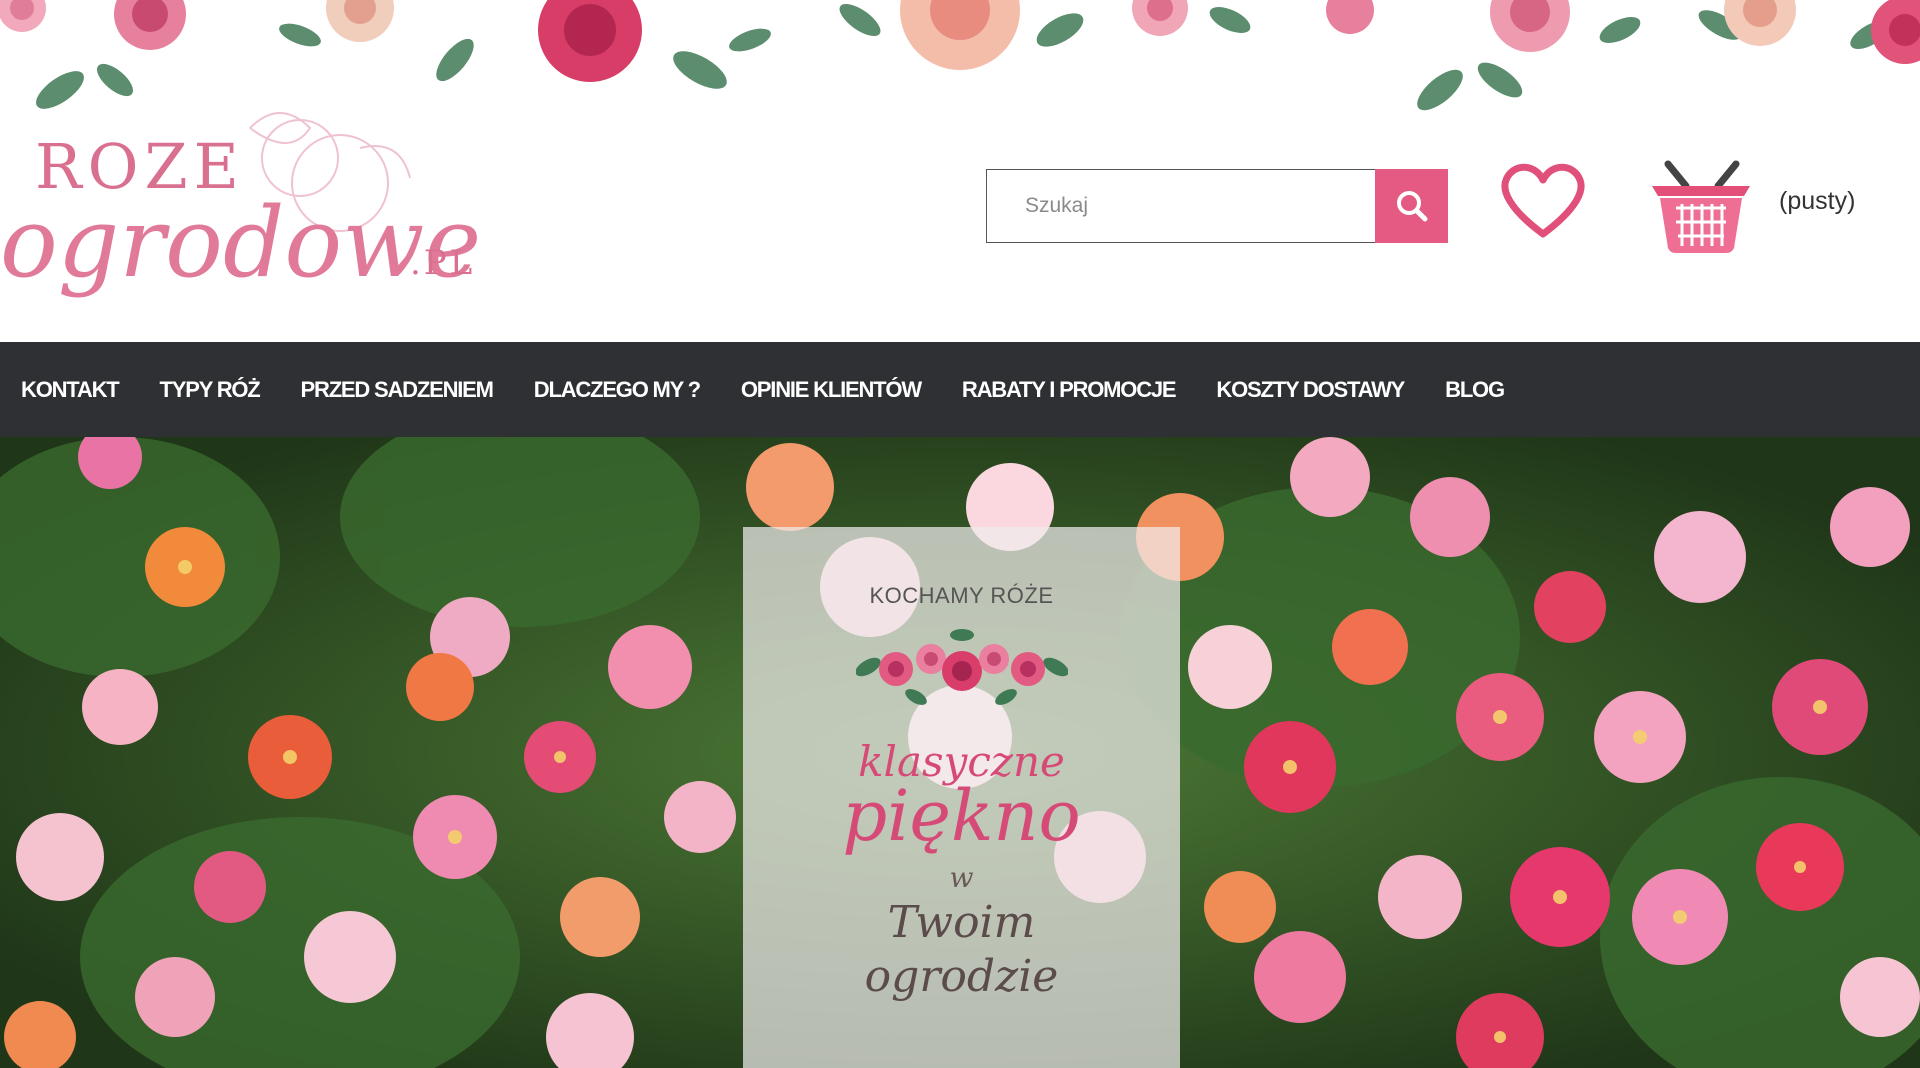  What do you see at coordinates (442, 263) in the screenshot?
I see `svg-text: .PL` at bounding box center [442, 263].